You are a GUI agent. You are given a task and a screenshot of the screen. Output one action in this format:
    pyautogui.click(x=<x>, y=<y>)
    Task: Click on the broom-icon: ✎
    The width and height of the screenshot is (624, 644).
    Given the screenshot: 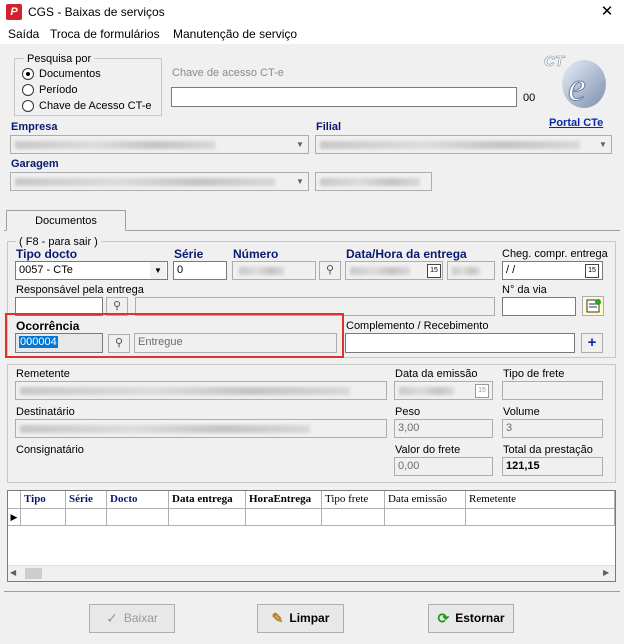 What is the action you would take?
    pyautogui.click(x=277, y=618)
    